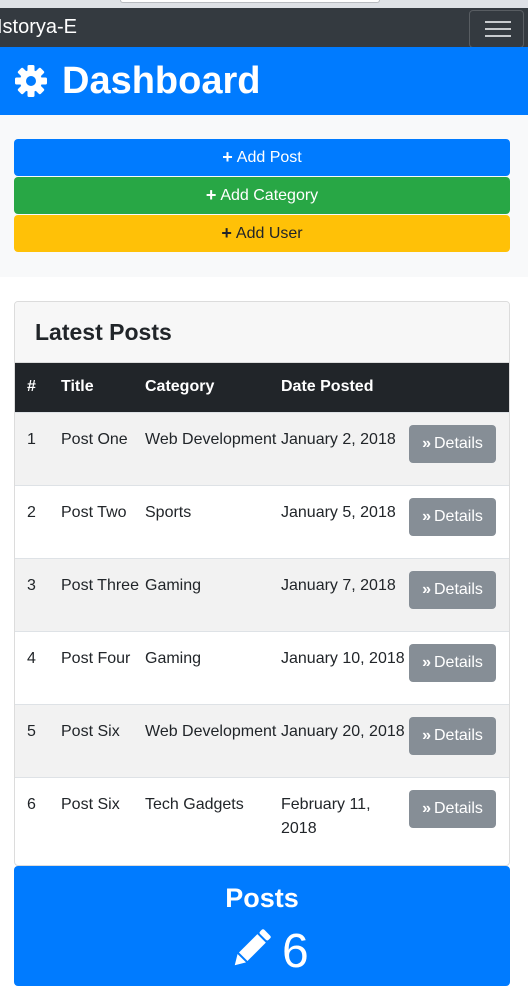 Image resolution: width=528 pixels, height=986 pixels. Describe the element at coordinates (338, 512) in the screenshot. I see `post-date: January 5, 2018` at that location.